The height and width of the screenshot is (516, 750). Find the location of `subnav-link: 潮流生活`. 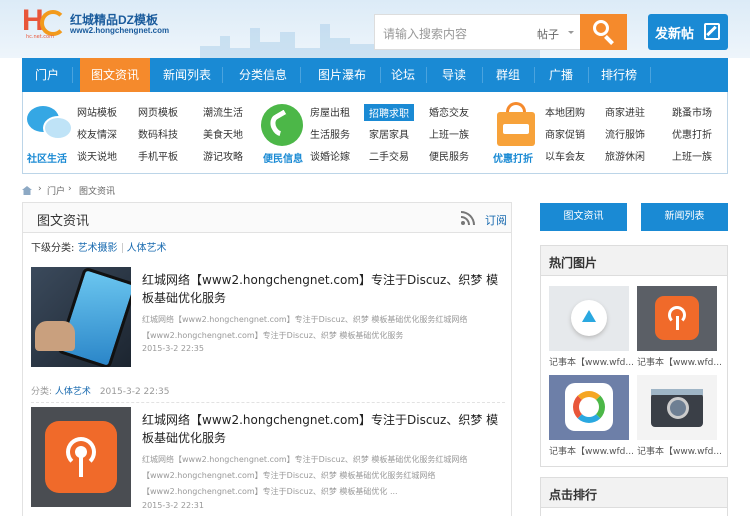

subnav-link: 潮流生活 is located at coordinates (223, 111).